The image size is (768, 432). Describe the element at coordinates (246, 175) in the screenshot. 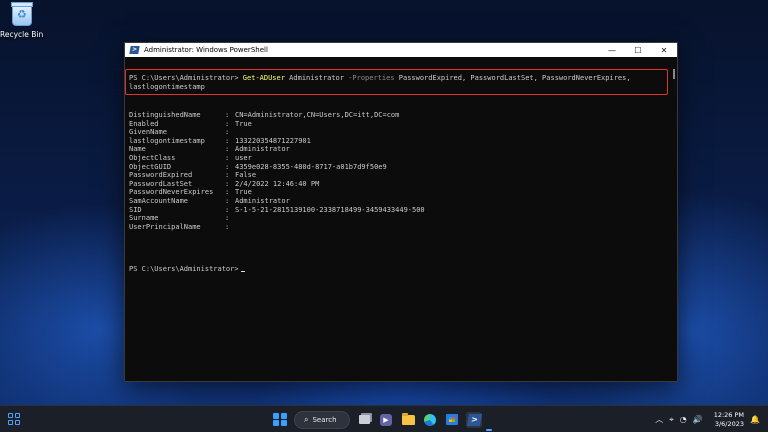

I see `property-value: False` at that location.